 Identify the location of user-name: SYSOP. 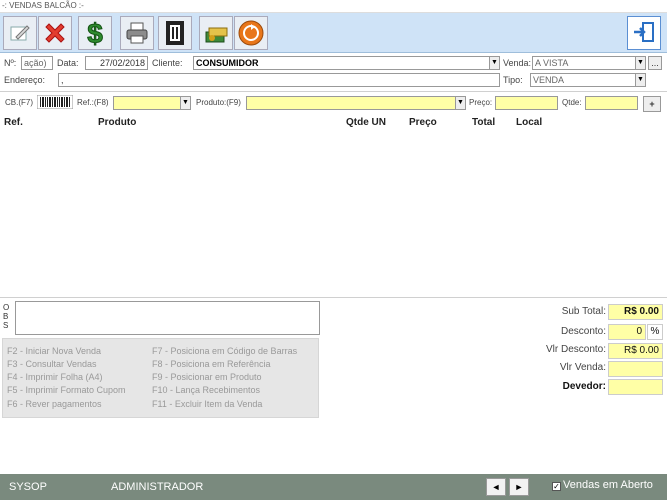
(28, 487).